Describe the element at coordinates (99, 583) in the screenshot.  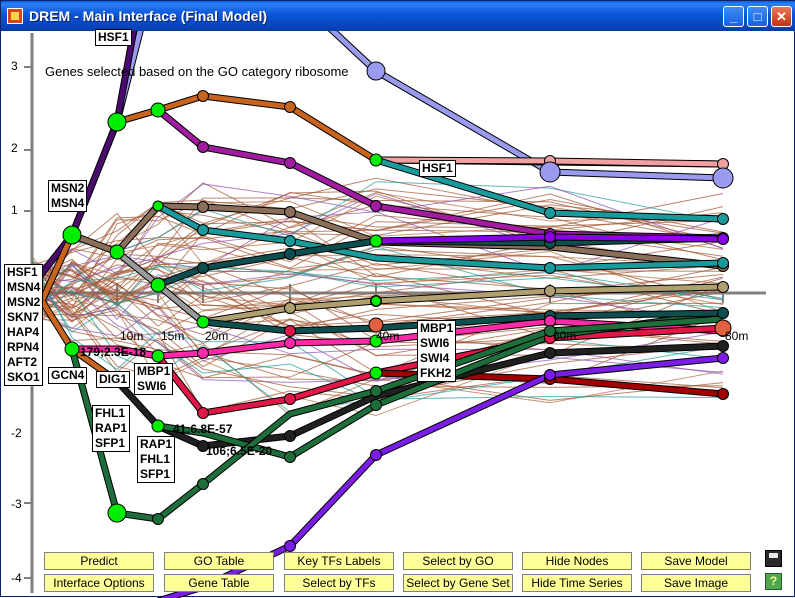
I see `interface-options-button: Interface Options` at that location.